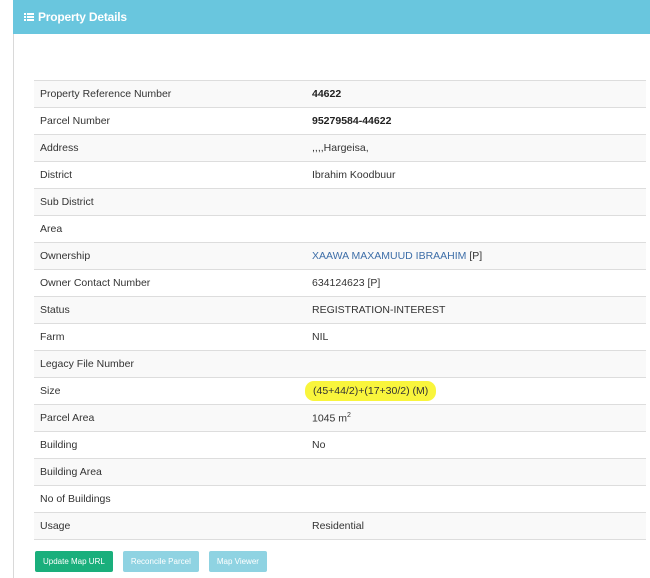 Image resolution: width=650 pixels, height=578 pixels. What do you see at coordinates (29, 17) in the screenshot?
I see `list-icon` at bounding box center [29, 17].